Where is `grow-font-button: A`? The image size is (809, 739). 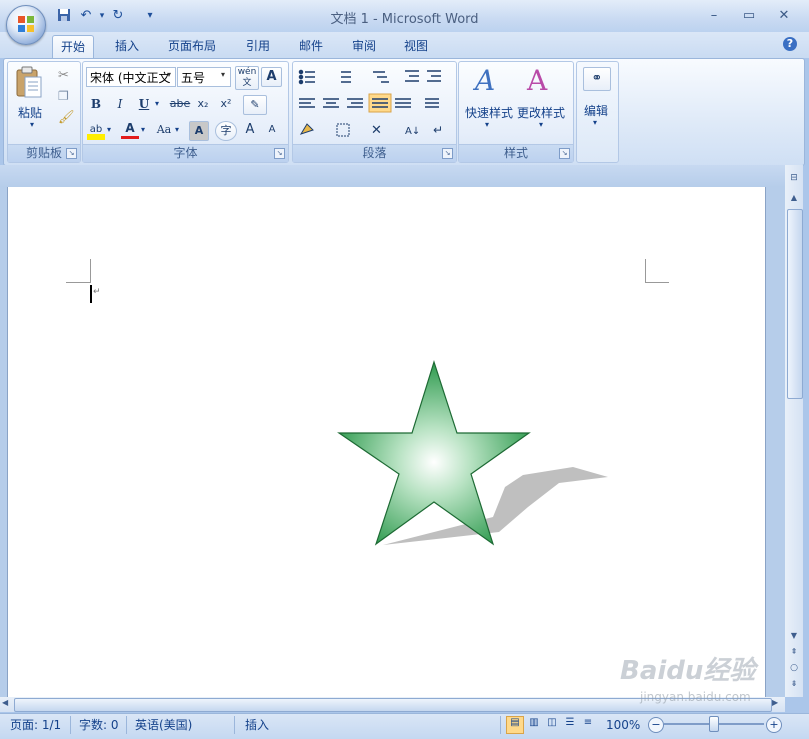
grow-font-button: A is located at coordinates (250, 130).